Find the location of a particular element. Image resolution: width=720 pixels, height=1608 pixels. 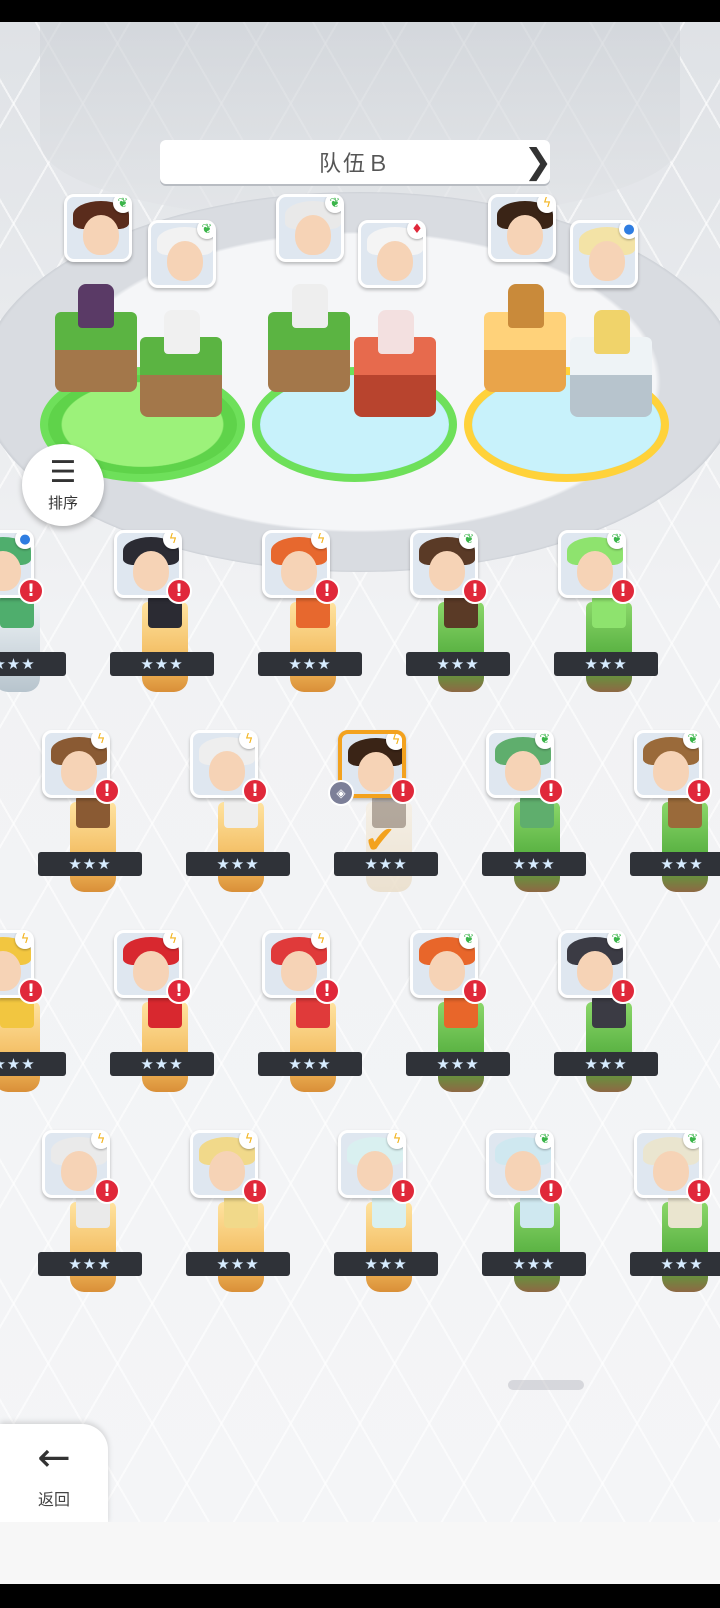

fire-icon: ♦ is located at coordinates (415, 231).